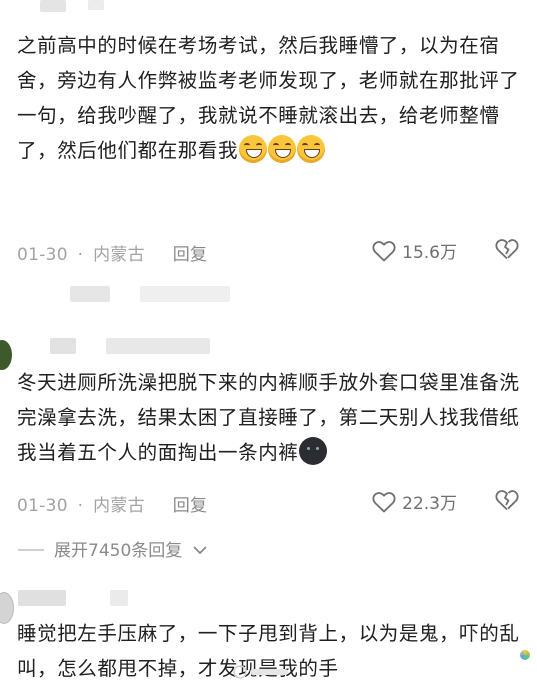  I want to click on like-button: 15.6万, so click(414, 250).